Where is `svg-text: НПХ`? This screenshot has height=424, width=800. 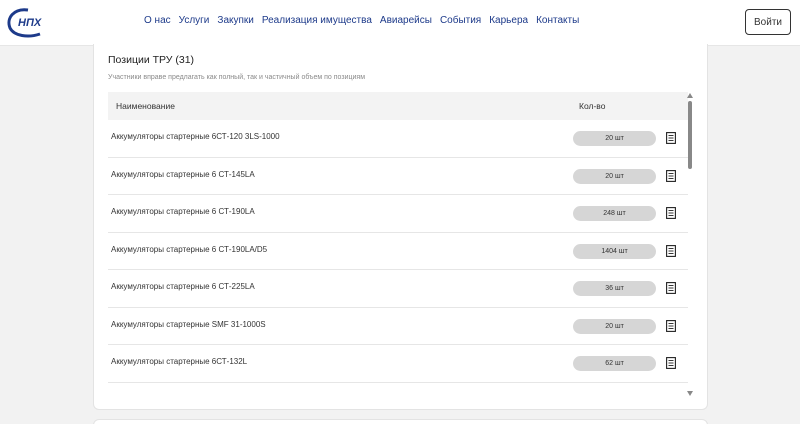 svg-text: НПХ is located at coordinates (30, 23).